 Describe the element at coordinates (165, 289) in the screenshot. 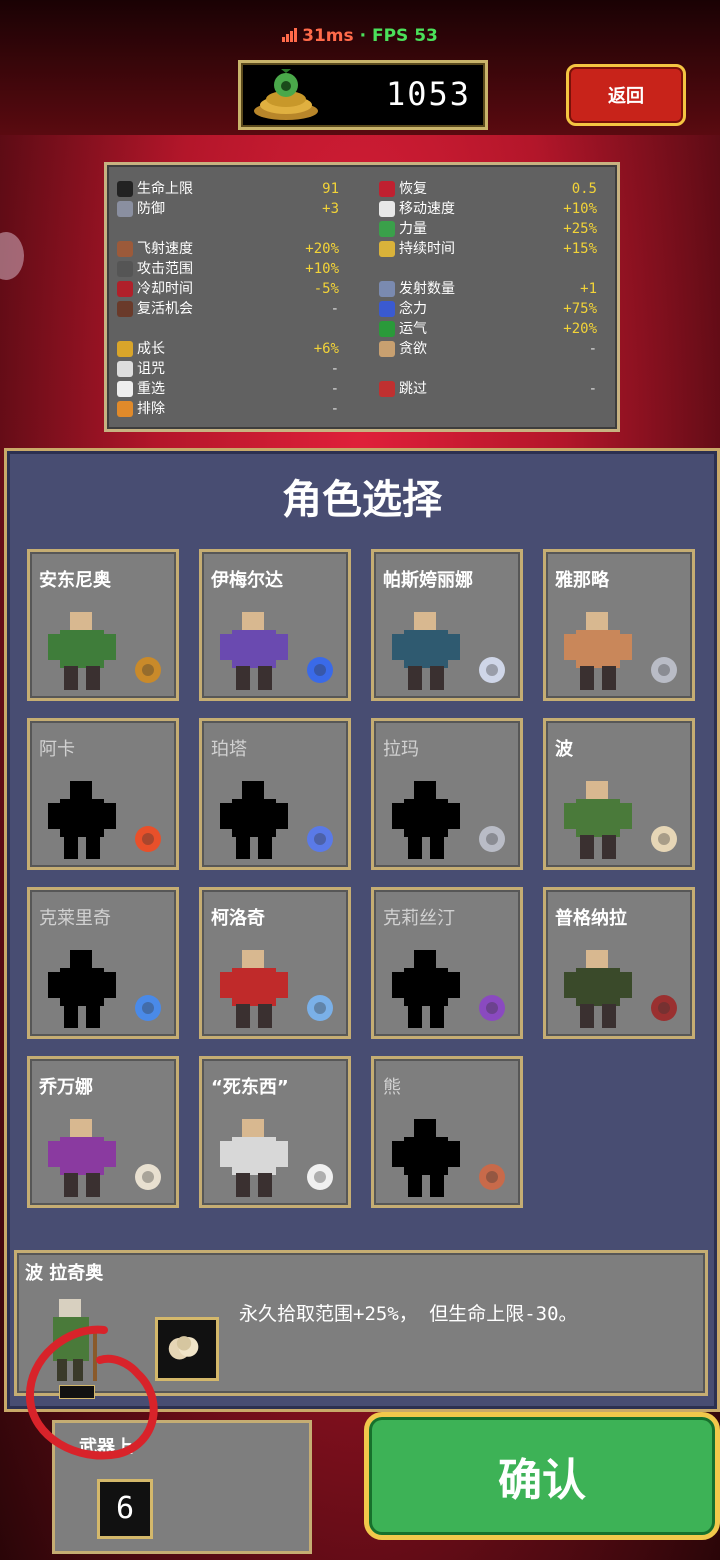

I see `stat-label: 冷却时间` at that location.